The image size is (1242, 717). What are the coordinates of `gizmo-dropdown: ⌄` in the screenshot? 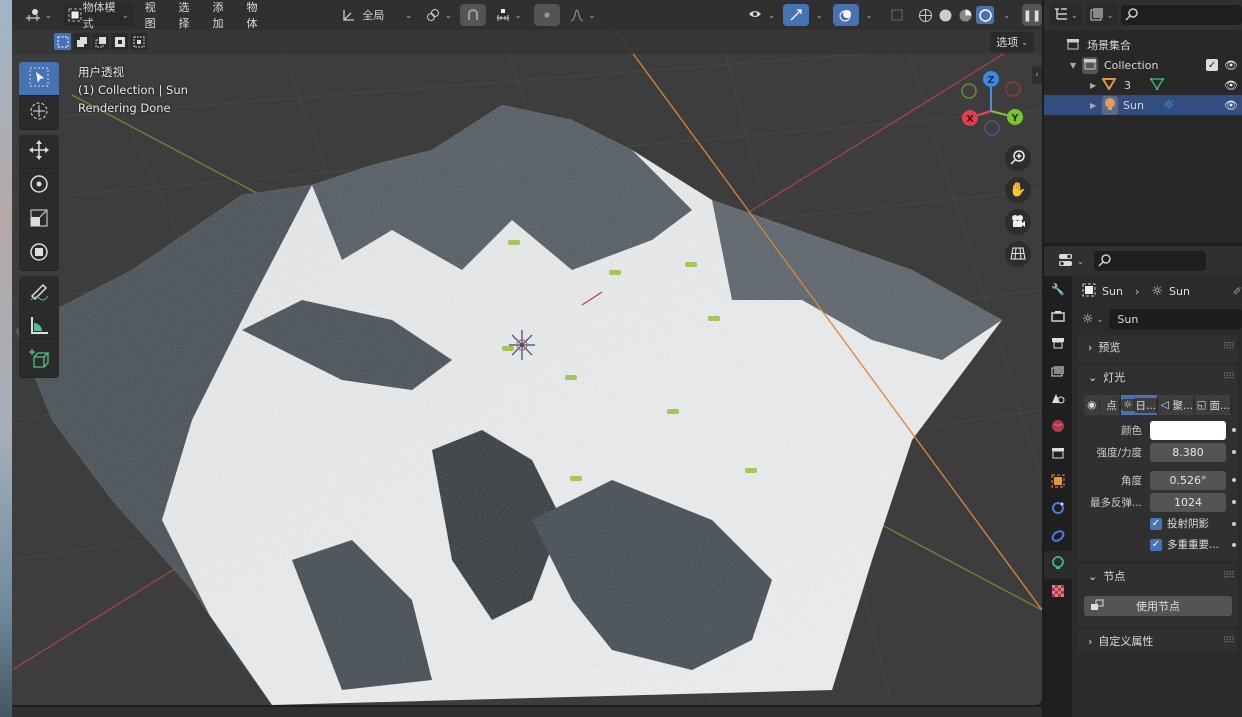 It's located at (819, 15).